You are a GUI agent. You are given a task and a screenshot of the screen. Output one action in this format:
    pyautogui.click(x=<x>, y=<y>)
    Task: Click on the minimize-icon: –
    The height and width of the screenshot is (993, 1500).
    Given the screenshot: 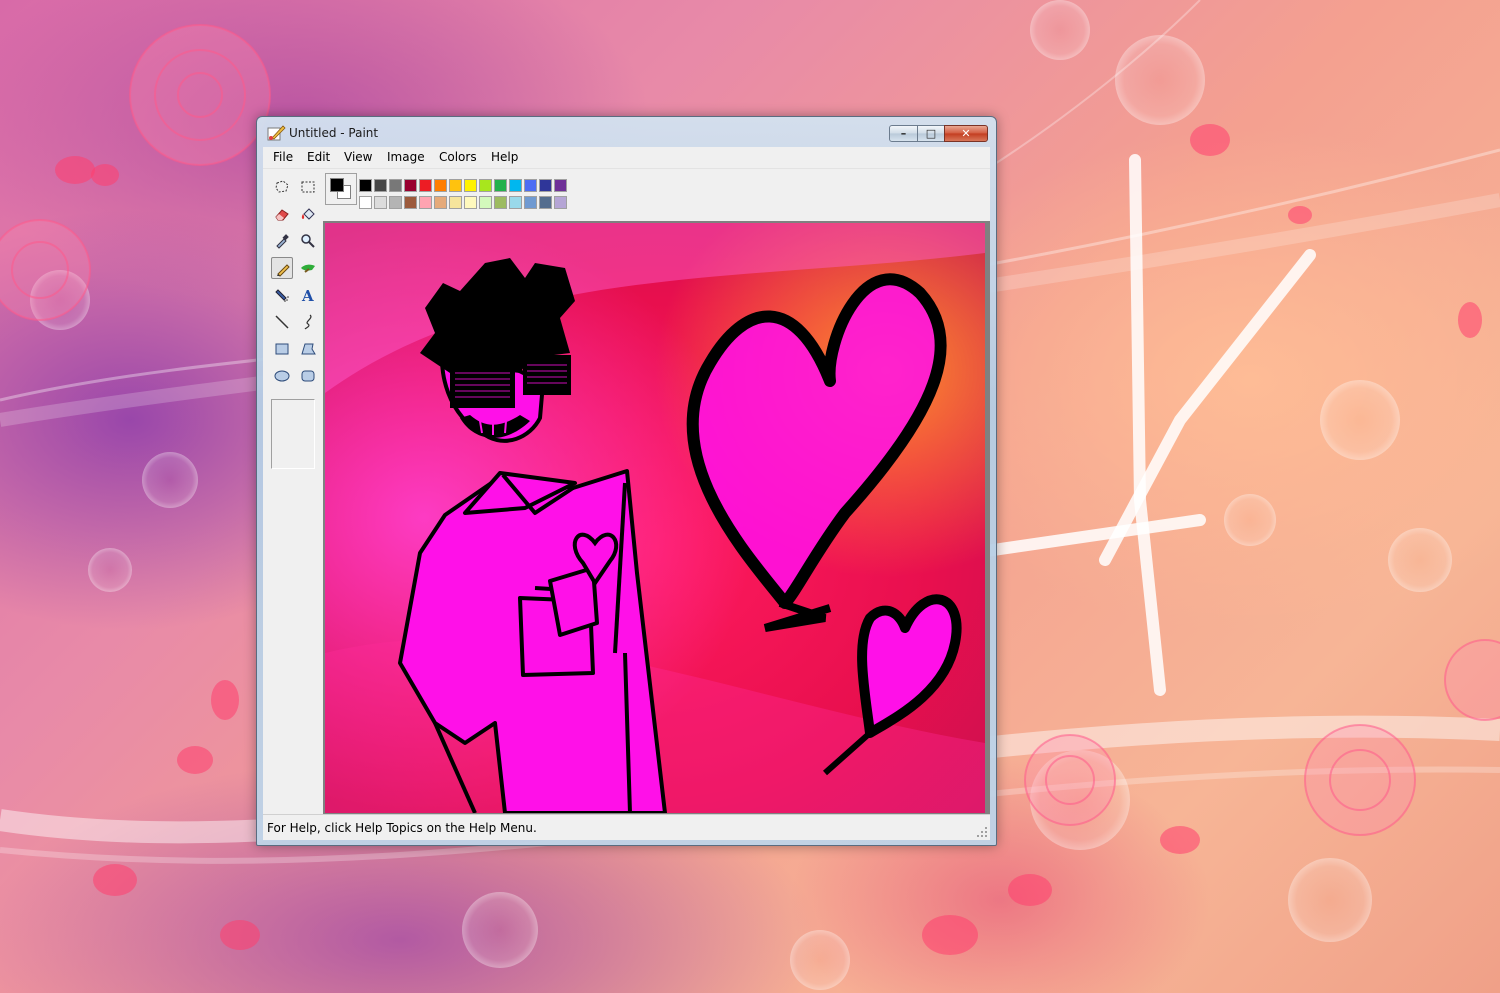 What is the action you would take?
    pyautogui.click(x=903, y=133)
    